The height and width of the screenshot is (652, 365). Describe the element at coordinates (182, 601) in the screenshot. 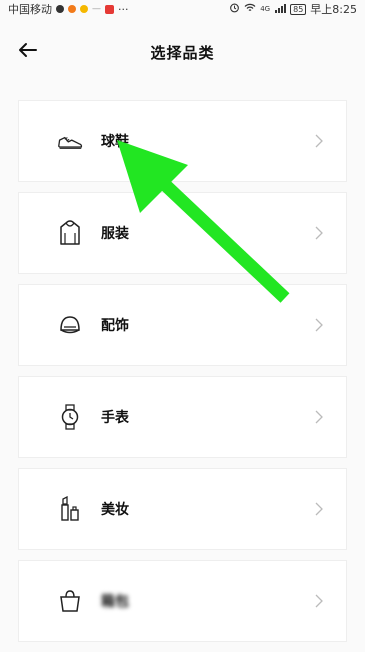

I see `category-item-bags: 箱包` at that location.